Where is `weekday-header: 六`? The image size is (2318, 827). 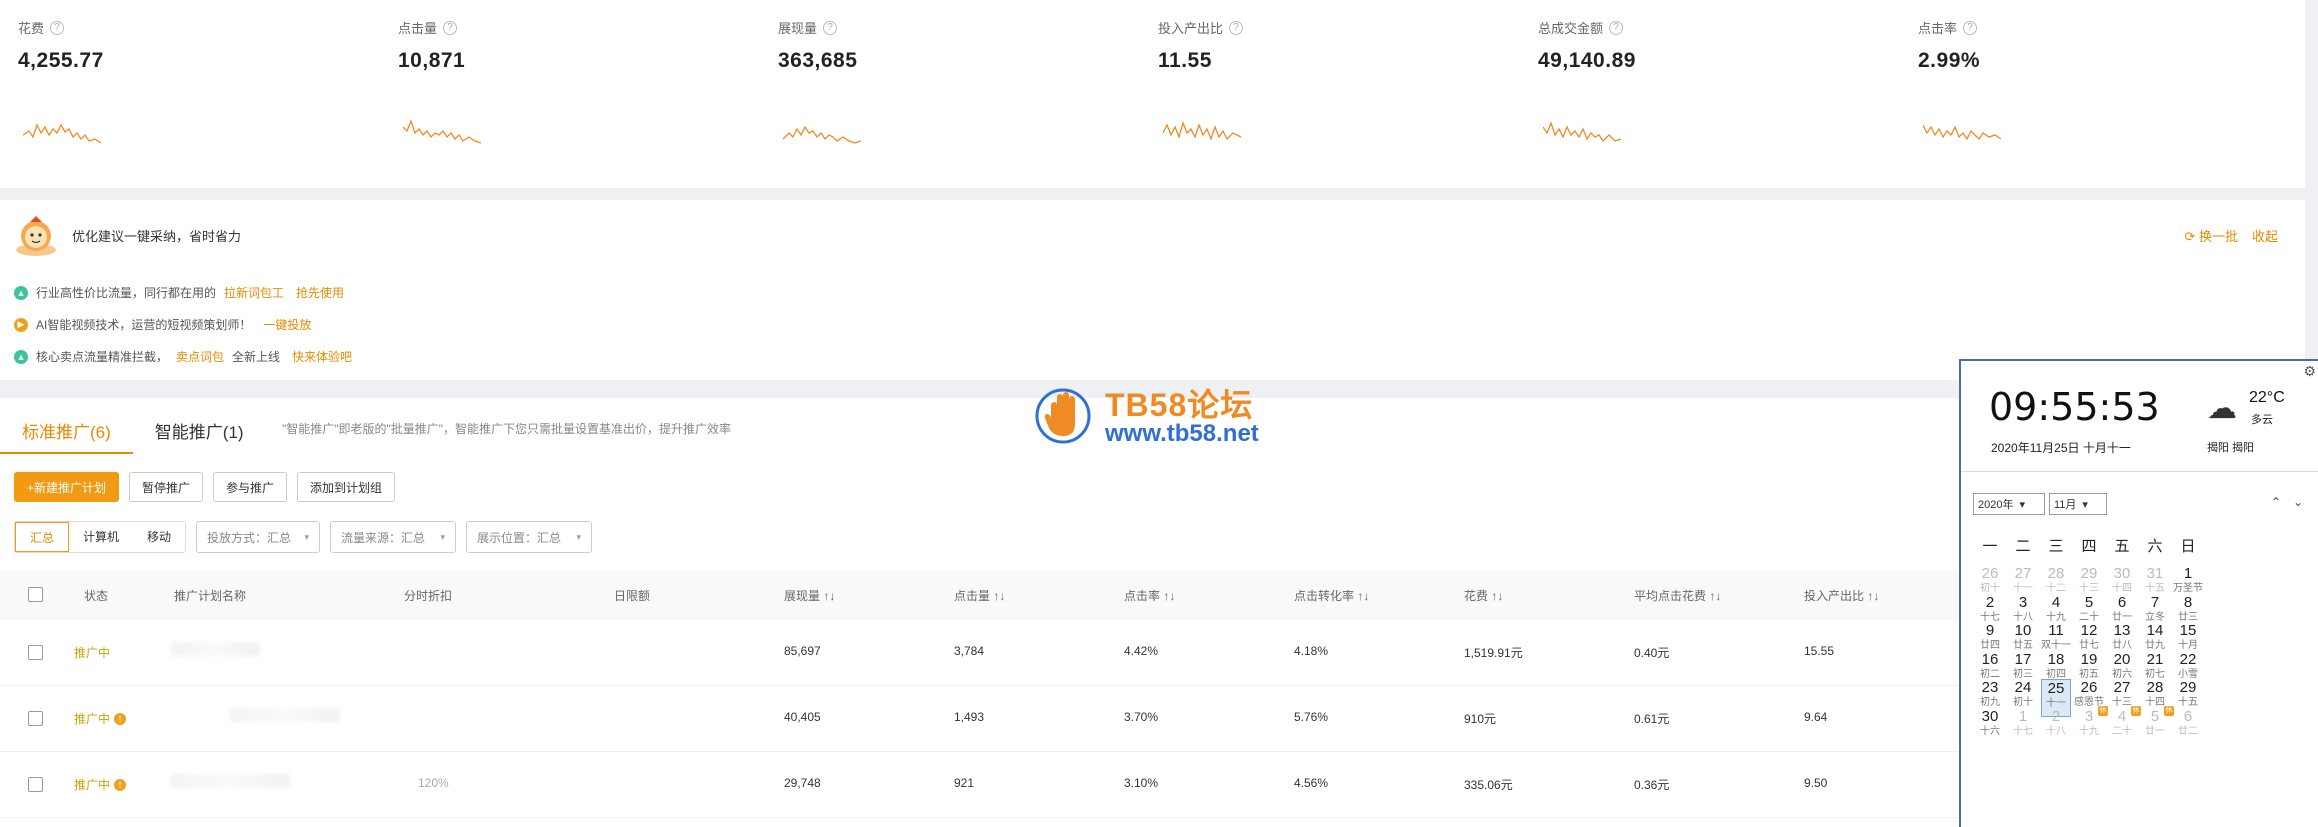 weekday-header: 六 is located at coordinates (2155, 546).